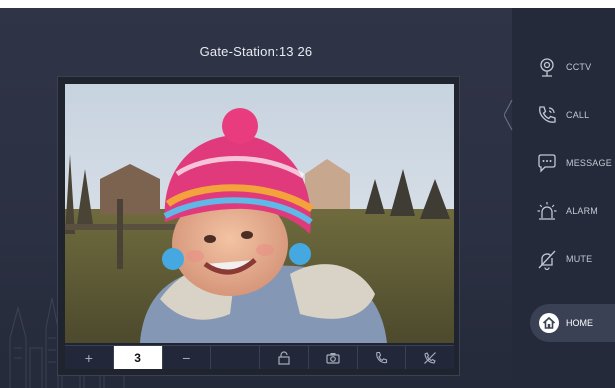  I want to click on sidebar-item-mute: MUTE, so click(575, 259).